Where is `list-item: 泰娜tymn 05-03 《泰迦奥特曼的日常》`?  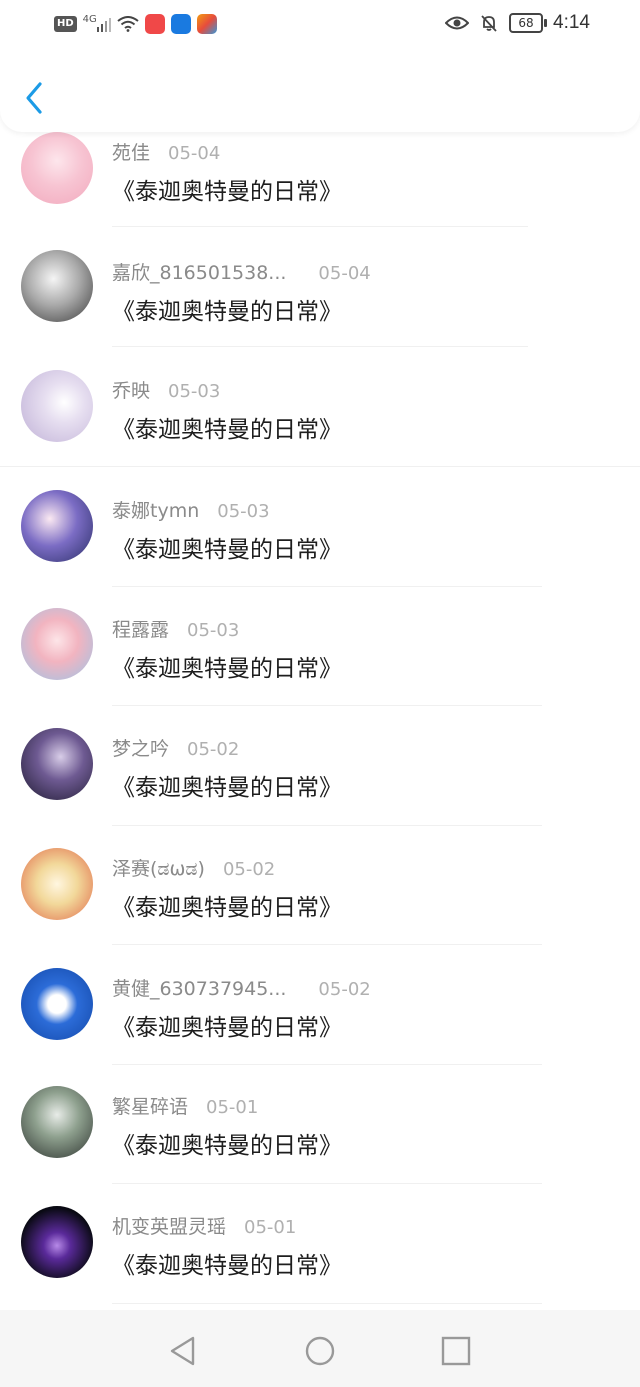
list-item: 泰娜tymn 05-03 《泰迦奥特曼的日常》 is located at coordinates (320, 528).